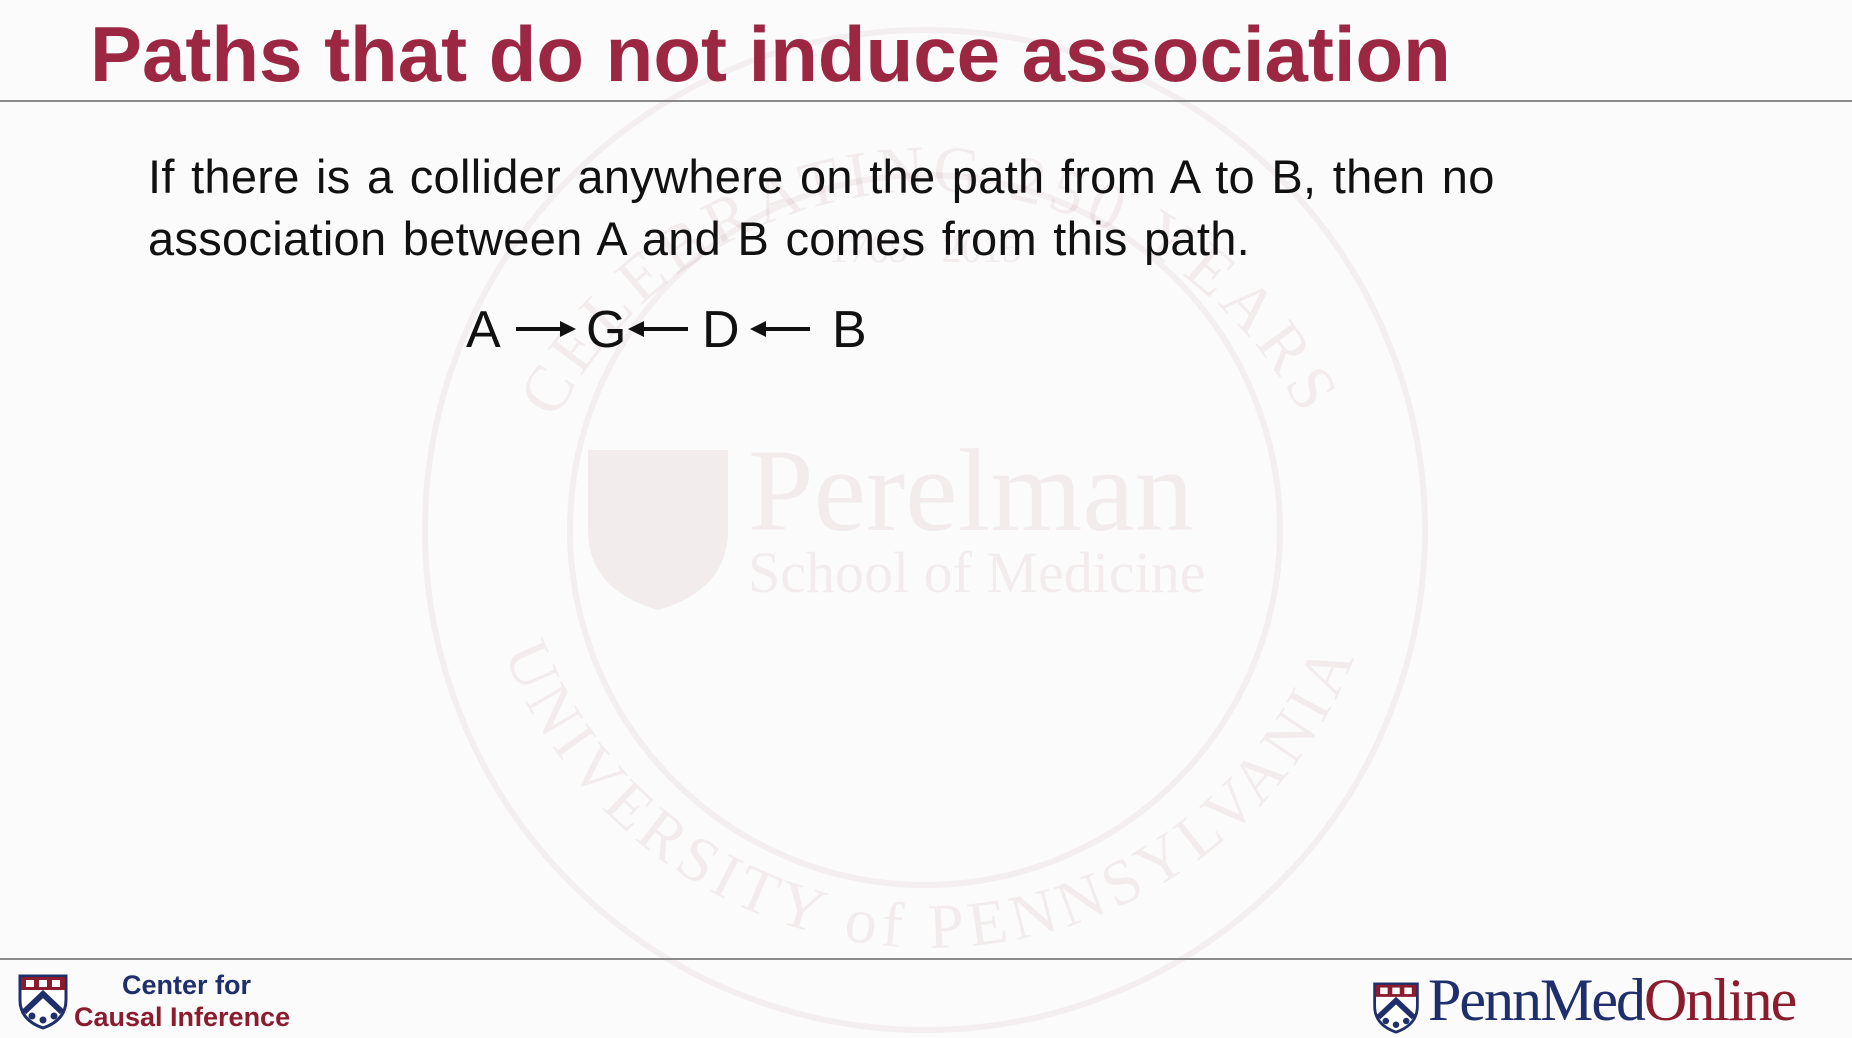  Describe the element at coordinates (658, 530) in the screenshot. I see `perelman-seal-shield-icon` at that location.